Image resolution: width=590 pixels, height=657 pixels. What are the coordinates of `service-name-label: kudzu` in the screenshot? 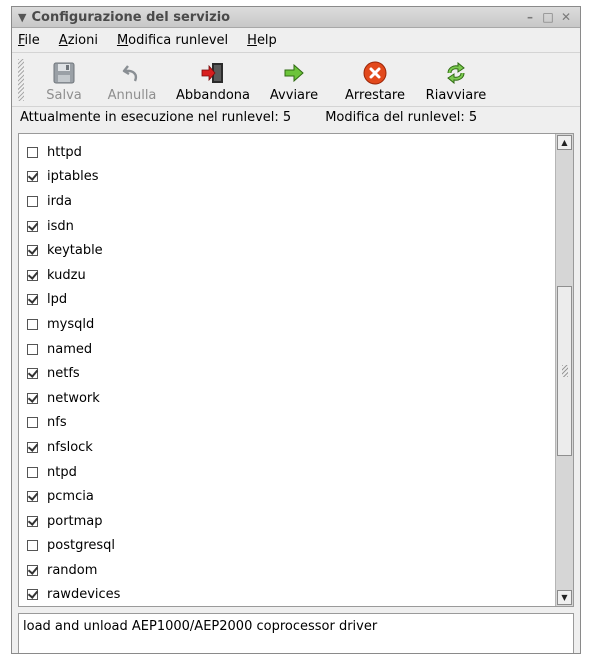 It's located at (66, 275).